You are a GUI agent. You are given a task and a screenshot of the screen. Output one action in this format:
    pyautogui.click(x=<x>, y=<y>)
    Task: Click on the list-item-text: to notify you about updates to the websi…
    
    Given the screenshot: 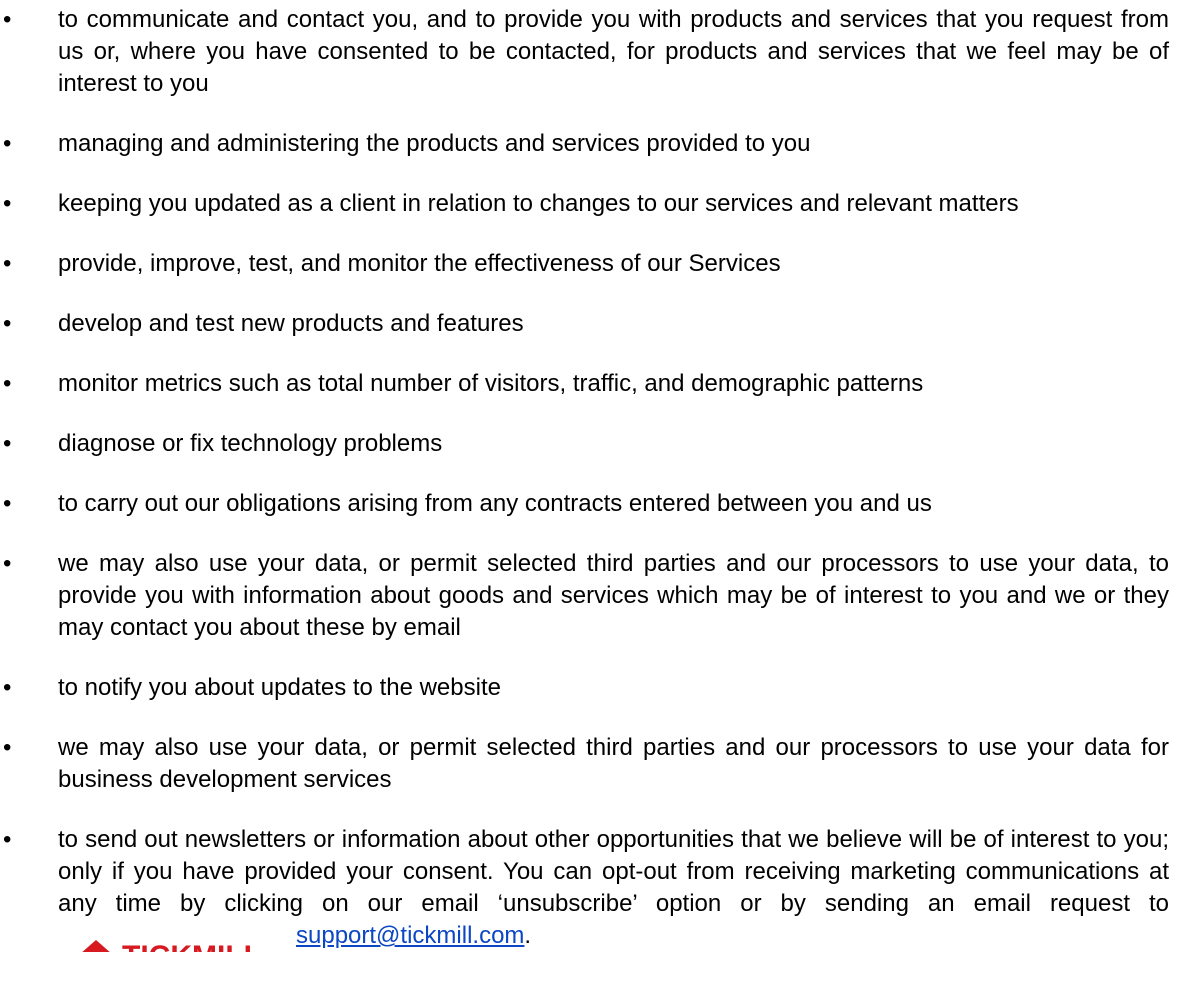 What is the action you would take?
    pyautogui.click(x=279, y=687)
    